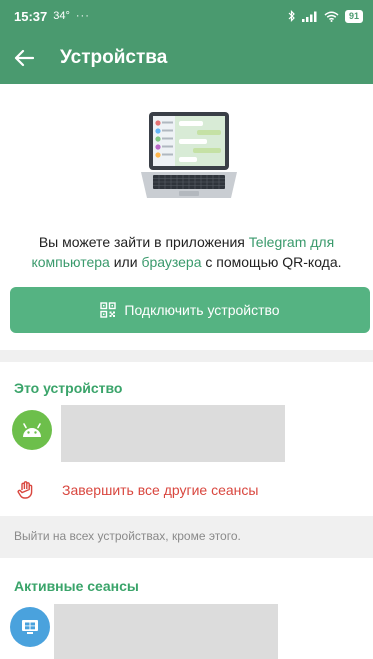 The width and height of the screenshot is (373, 659). What do you see at coordinates (76, 586) in the screenshot?
I see `active-sessions-title: Активные сеансы` at bounding box center [76, 586].